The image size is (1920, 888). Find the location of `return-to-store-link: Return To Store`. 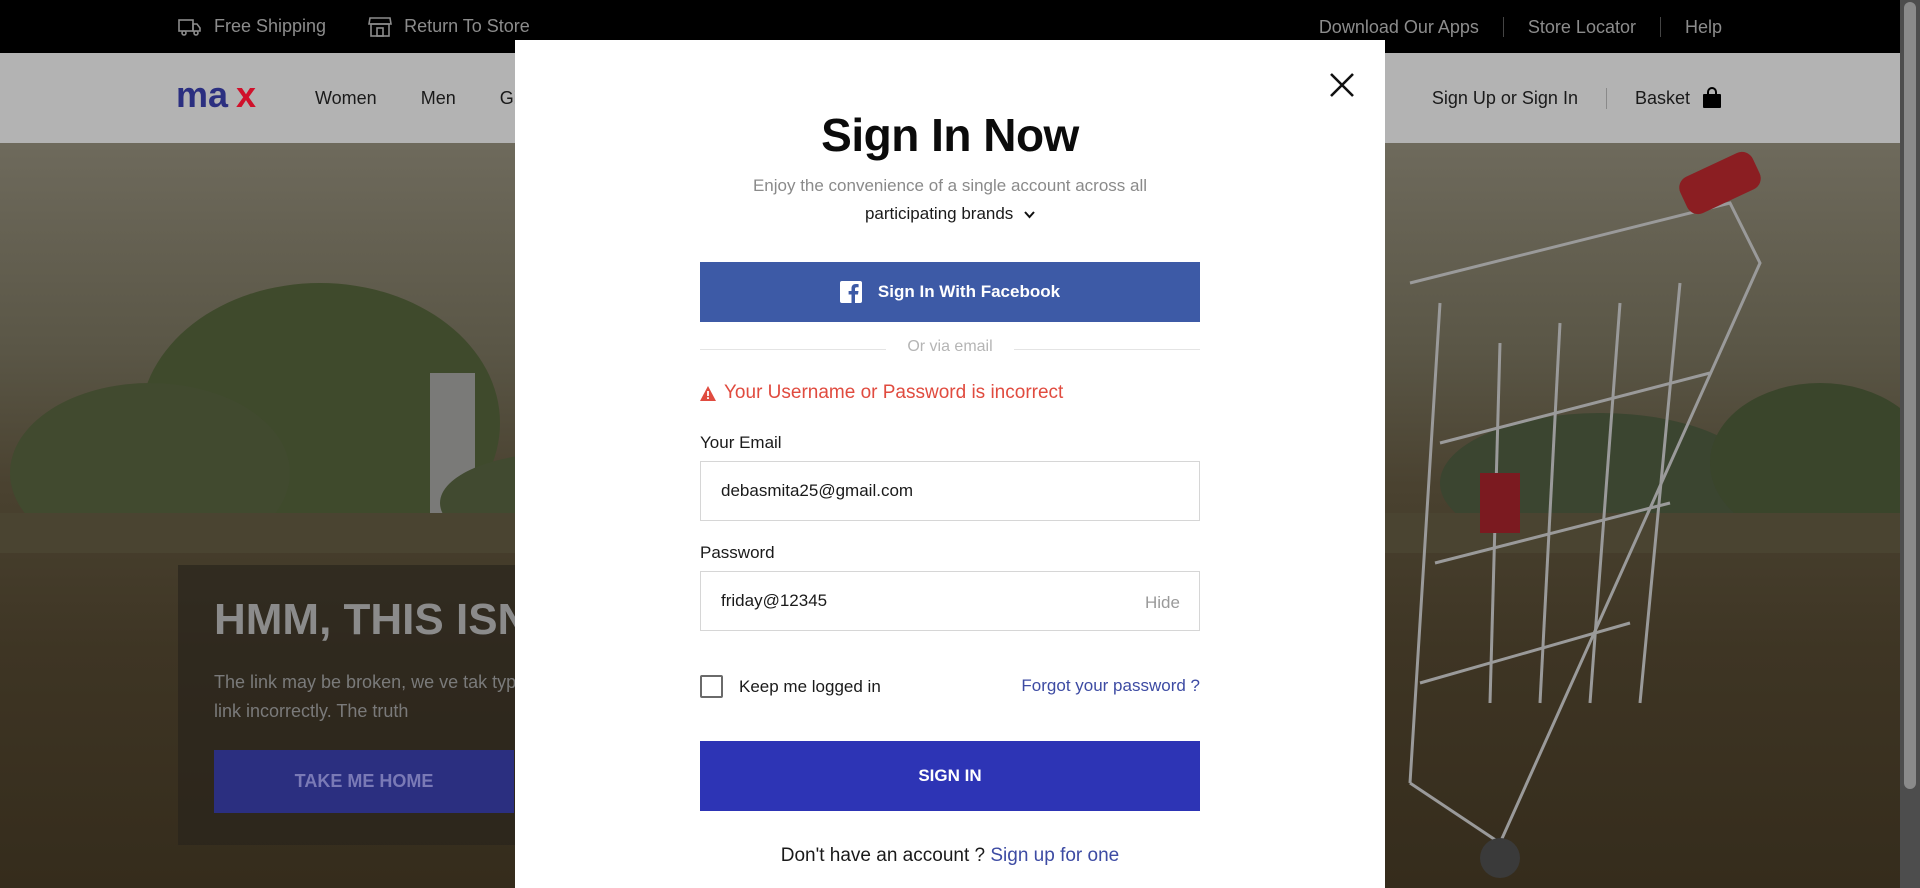

return-to-store-link: Return To Store is located at coordinates (449, 27).